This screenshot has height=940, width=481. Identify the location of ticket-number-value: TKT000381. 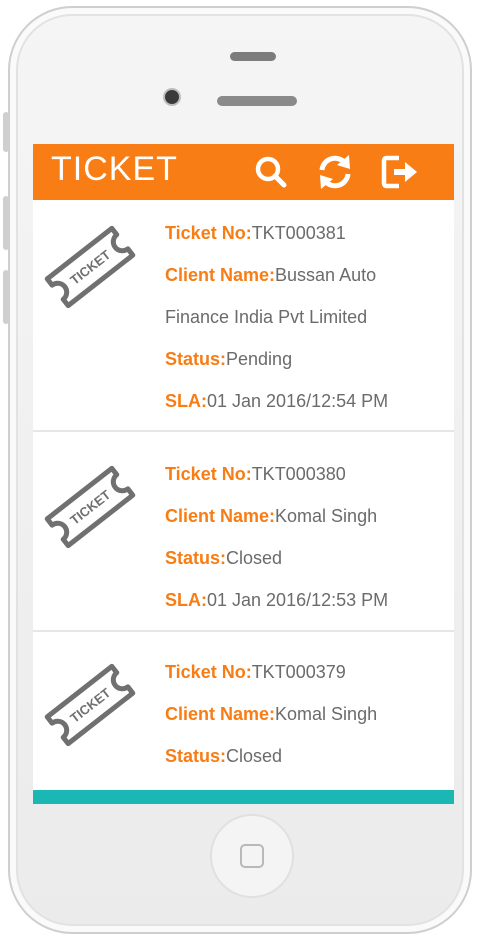
(298, 233).